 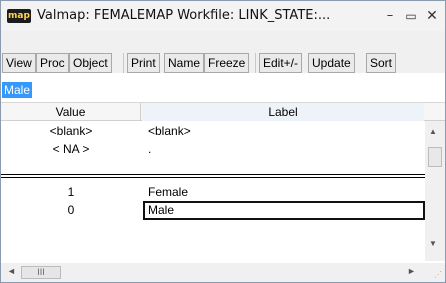 What do you see at coordinates (411, 16) in the screenshot?
I see `maximize-button: ▭` at bounding box center [411, 16].